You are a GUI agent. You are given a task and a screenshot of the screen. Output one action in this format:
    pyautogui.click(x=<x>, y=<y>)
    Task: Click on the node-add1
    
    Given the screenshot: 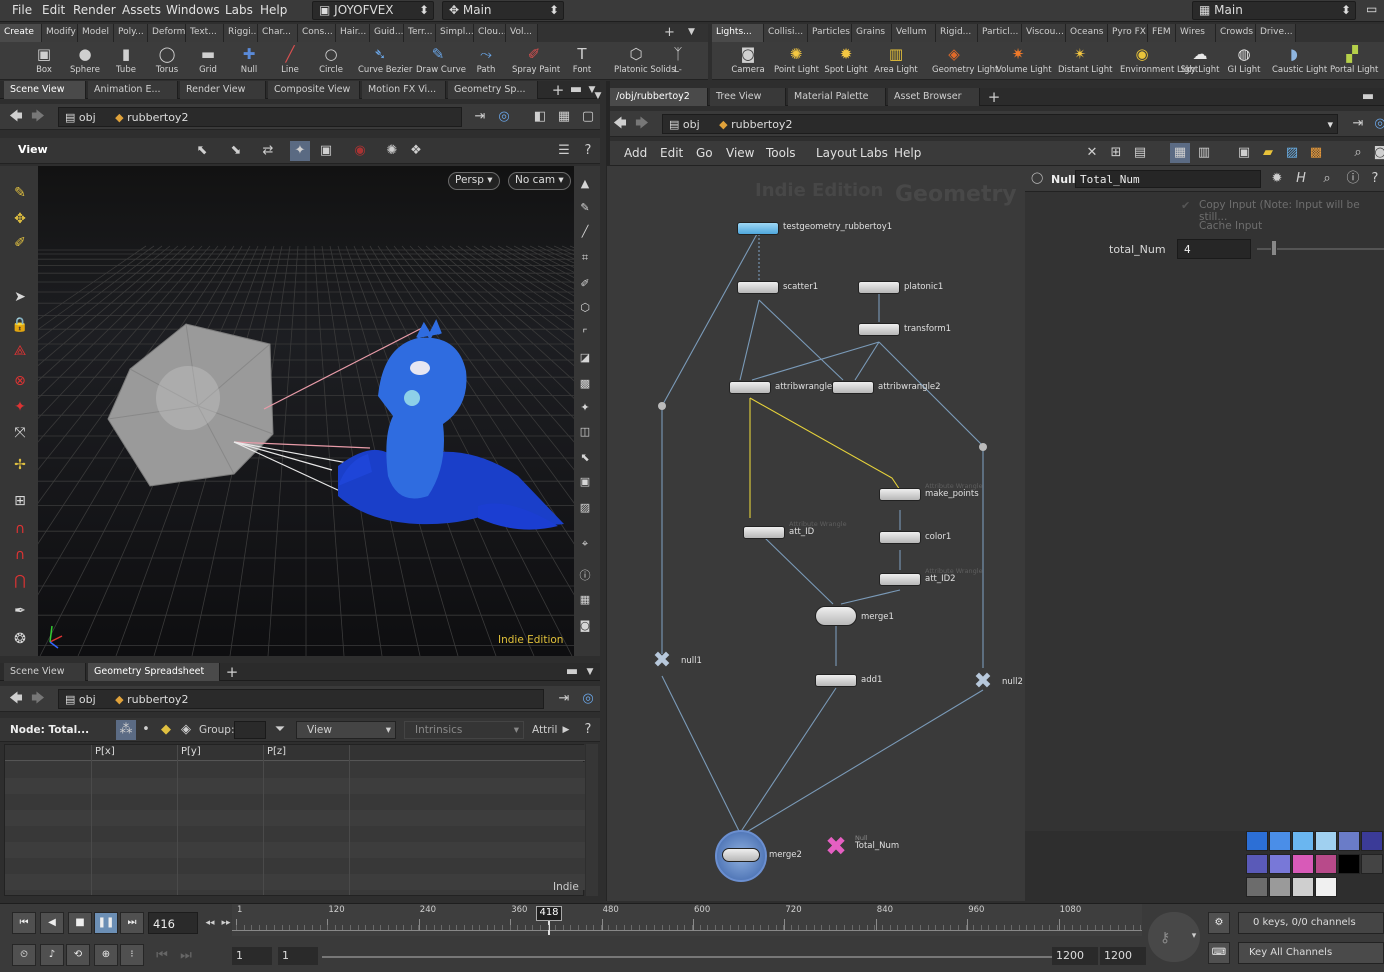 What is the action you would take?
    pyautogui.click(x=836, y=680)
    